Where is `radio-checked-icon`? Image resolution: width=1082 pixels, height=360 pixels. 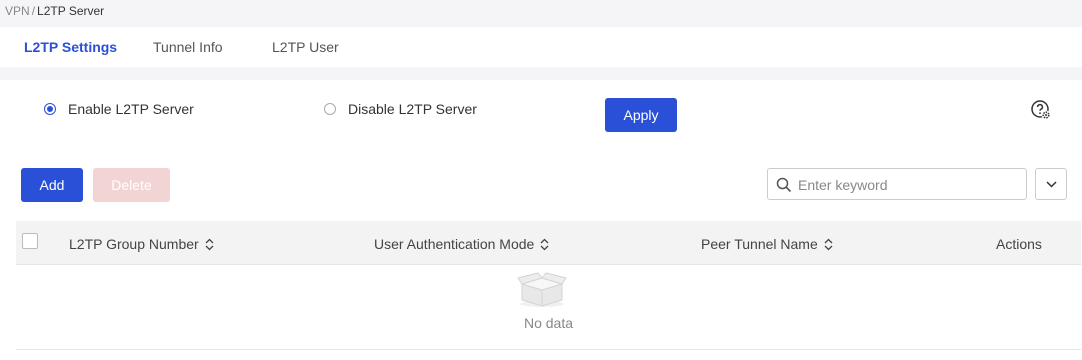 radio-checked-icon is located at coordinates (50, 109).